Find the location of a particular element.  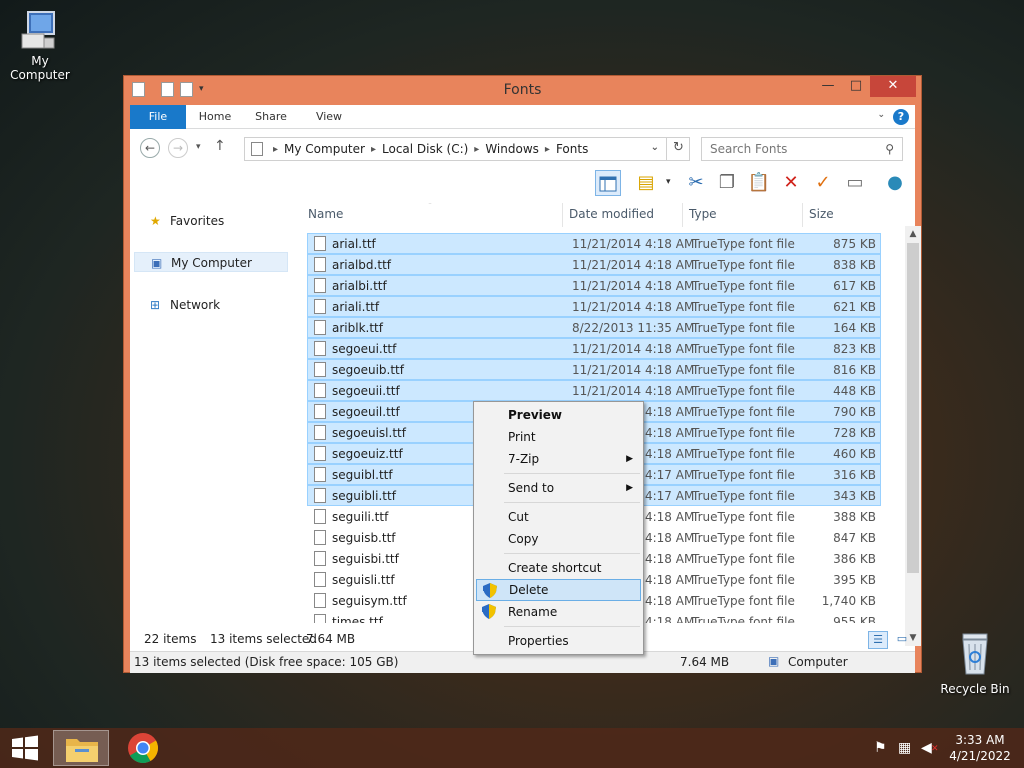

address-dropdown-icon: ⌄ is located at coordinates (655, 147).